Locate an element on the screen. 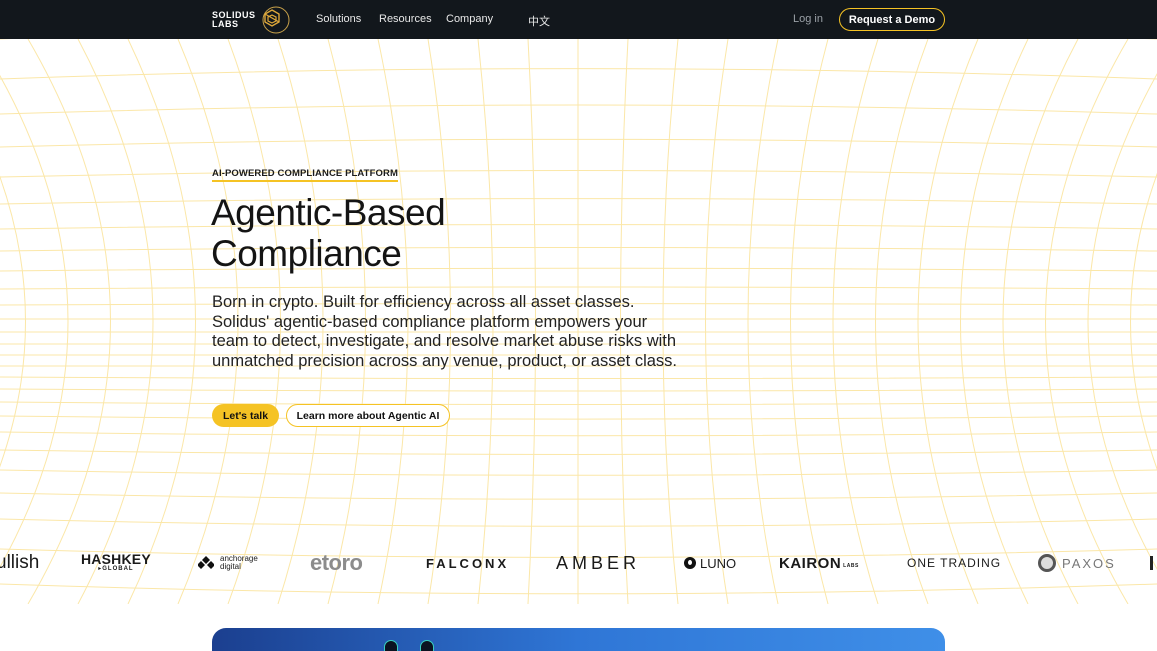  hexagon-logo-icon is located at coordinates (276, 20).